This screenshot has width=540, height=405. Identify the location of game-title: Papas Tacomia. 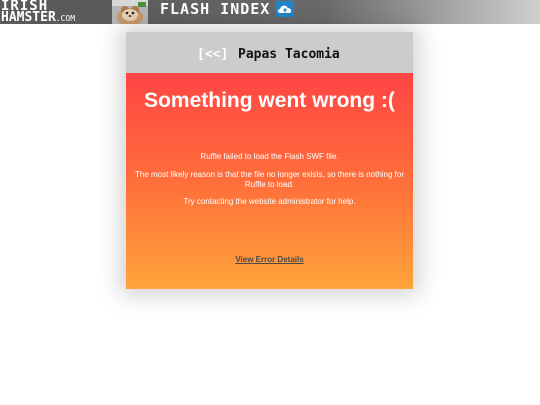
(289, 54).